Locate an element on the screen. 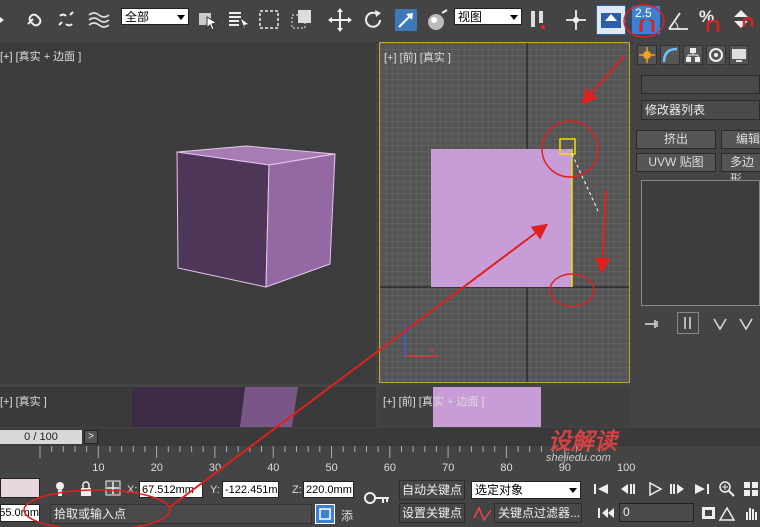 The image size is (760, 527). edit-button: 编辑 is located at coordinates (740, 139).